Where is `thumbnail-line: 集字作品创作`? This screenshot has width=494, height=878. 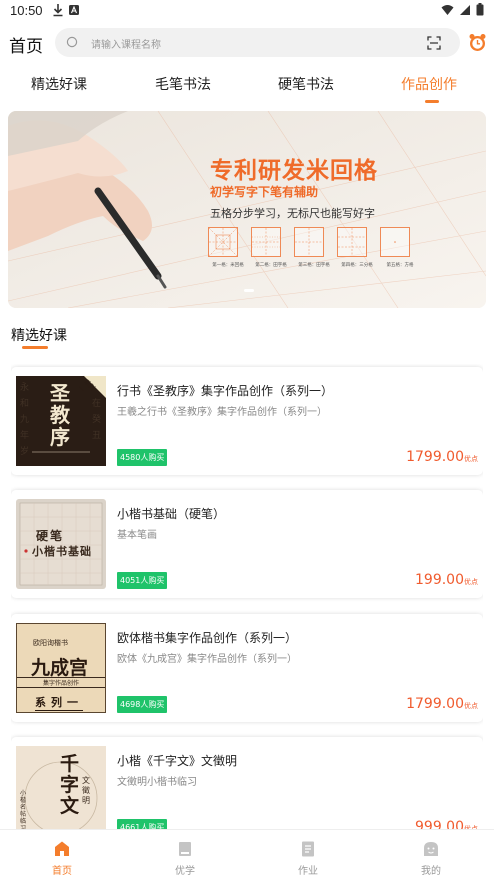
thumbnail-line: 集字作品创作 is located at coordinates (61, 682).